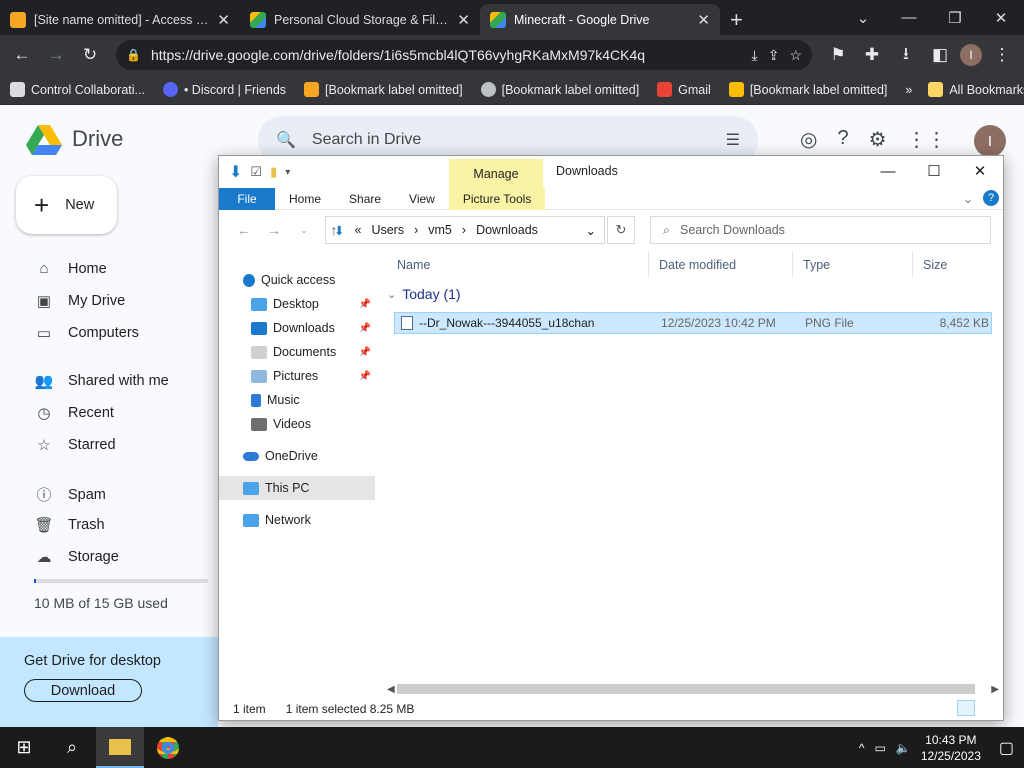  What do you see at coordinates (69, 525) in the screenshot?
I see `nav-trash: 🗑 Trash` at bounding box center [69, 525].